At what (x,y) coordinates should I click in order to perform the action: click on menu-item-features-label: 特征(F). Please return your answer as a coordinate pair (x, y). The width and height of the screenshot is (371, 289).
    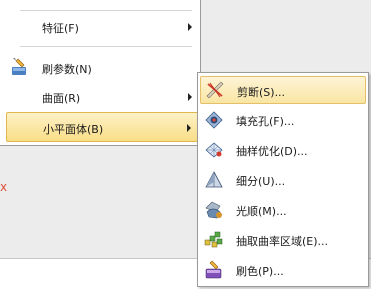
    Looking at the image, I should click on (60, 28).